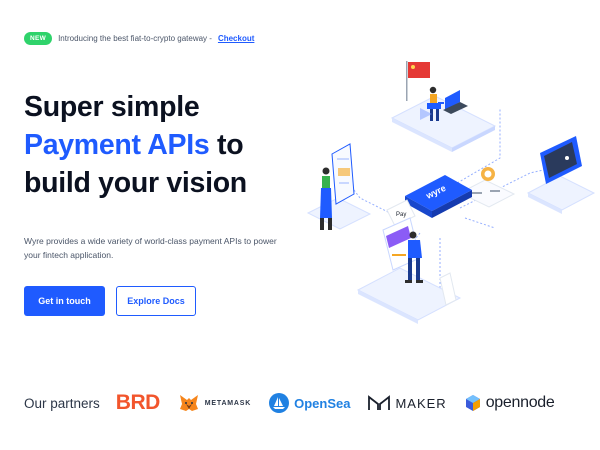 Image resolution: width=600 pixels, height=450 pixels. Describe the element at coordinates (156, 301) in the screenshot. I see `explore-docs-button: Explore Docs` at that location.